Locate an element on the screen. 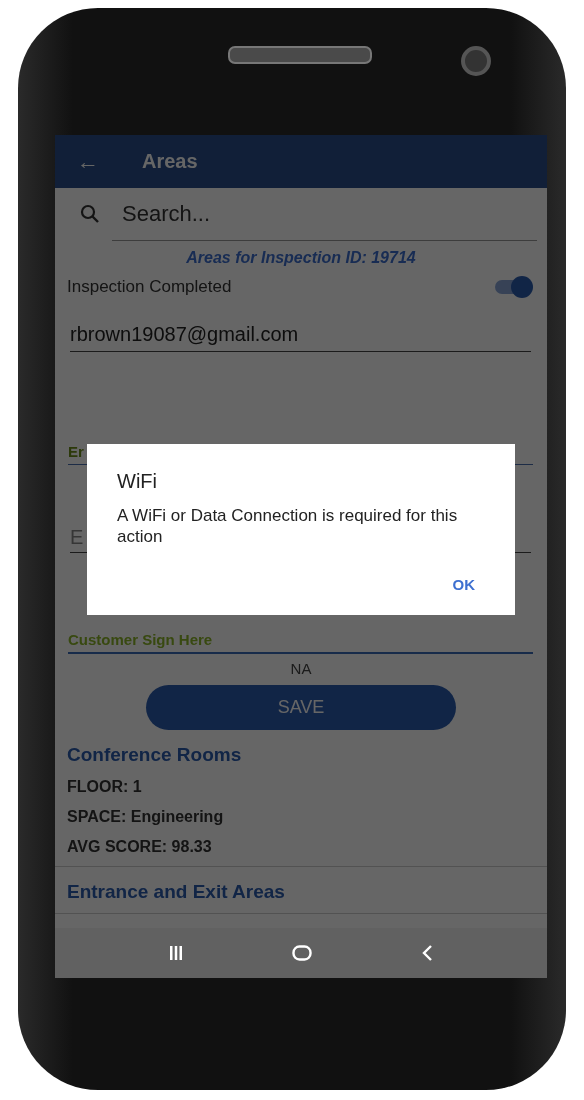 This screenshot has height=1100, width=584. save-button: SAVE is located at coordinates (301, 707).